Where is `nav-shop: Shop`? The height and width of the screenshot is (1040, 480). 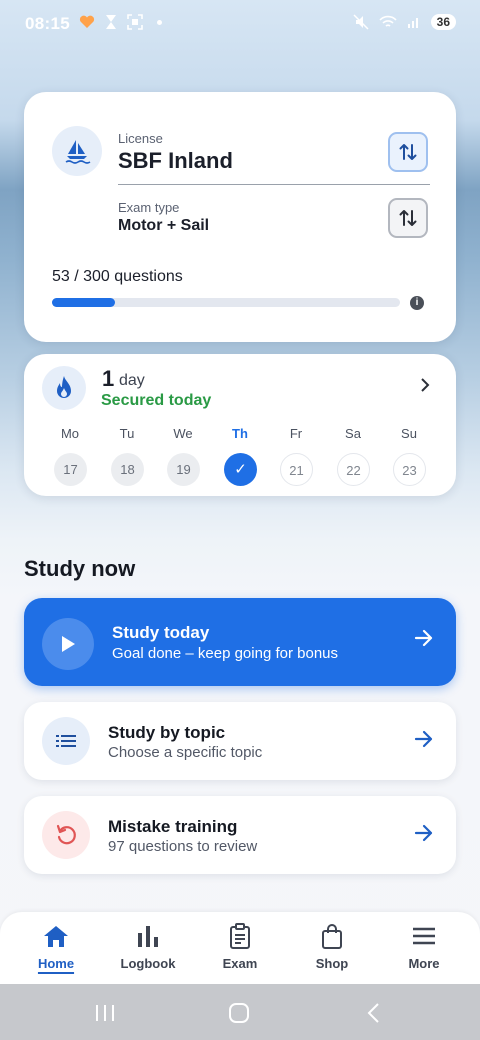
nav-shop: Shop is located at coordinates (332, 946).